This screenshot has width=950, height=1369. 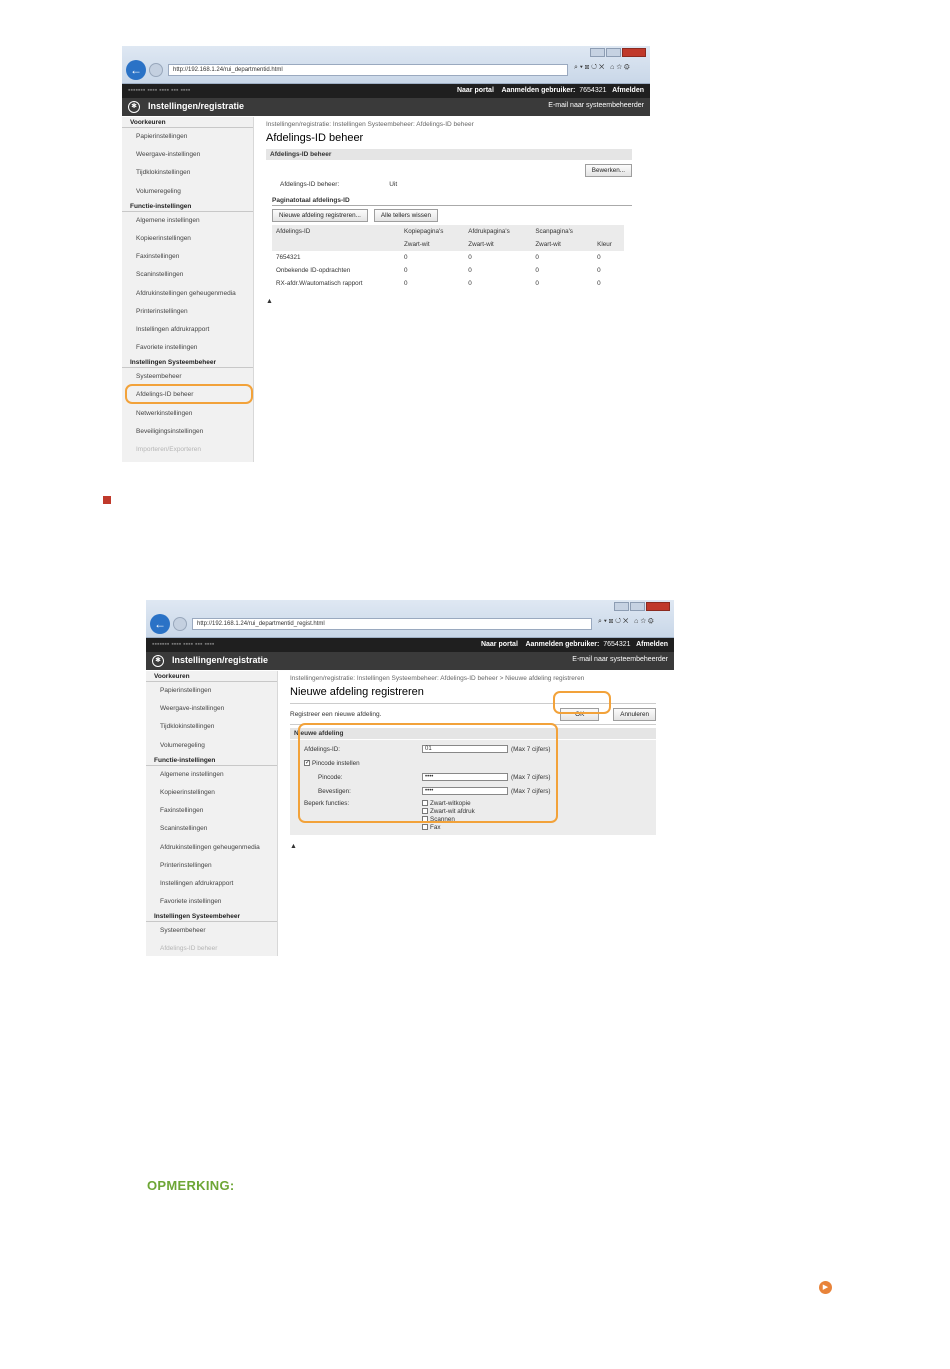 What do you see at coordinates (432, 231) in the screenshot?
I see `table-cell: Kopiepagina's` at bounding box center [432, 231].